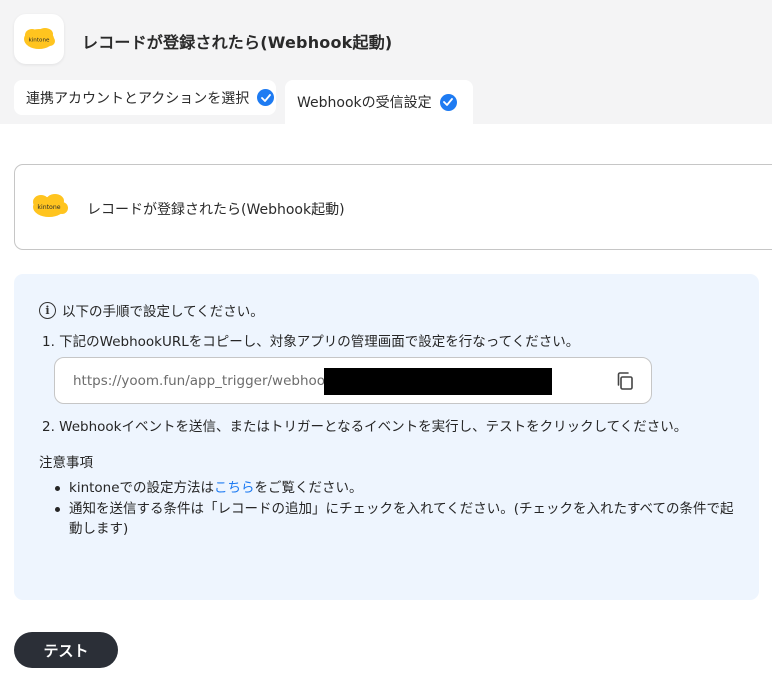 The image size is (772, 685). I want to click on tab-webhook-settings: Webhookの受信設定, so click(379, 102).